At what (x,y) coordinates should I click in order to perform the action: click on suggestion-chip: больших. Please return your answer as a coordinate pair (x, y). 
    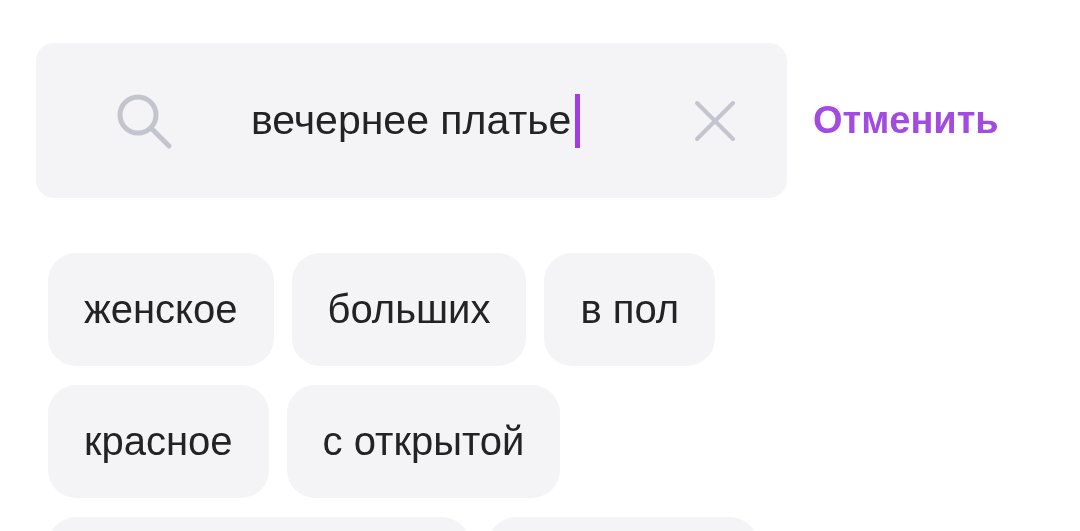
    Looking at the image, I should click on (409, 309).